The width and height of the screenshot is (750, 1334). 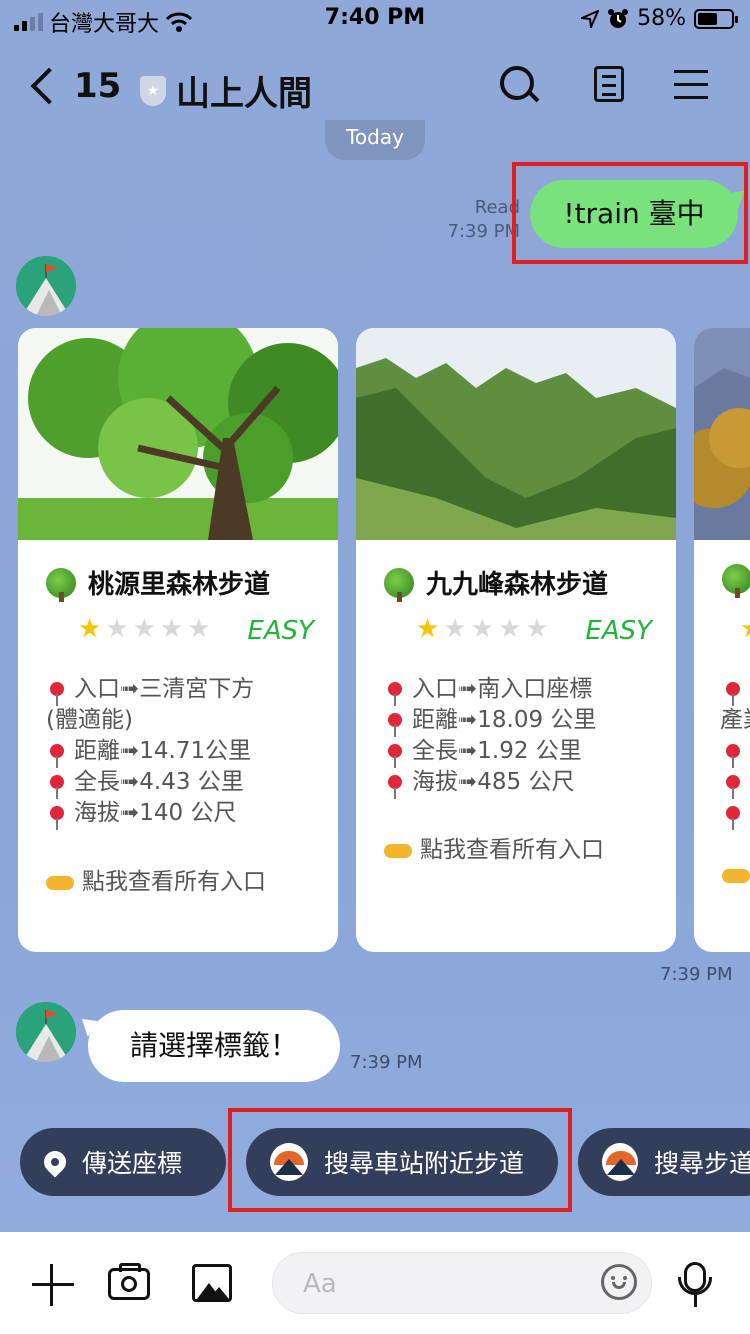 I want to click on notes-icon, so click(x=609, y=84).